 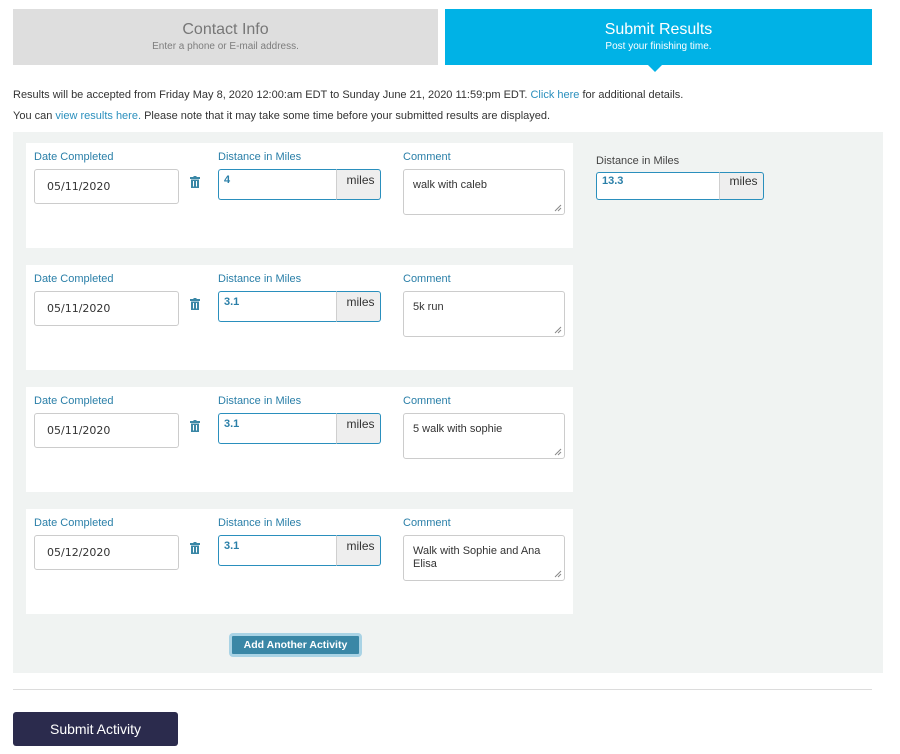 What do you see at coordinates (484, 314) in the screenshot?
I see `comment-textarea: 5k run` at bounding box center [484, 314].